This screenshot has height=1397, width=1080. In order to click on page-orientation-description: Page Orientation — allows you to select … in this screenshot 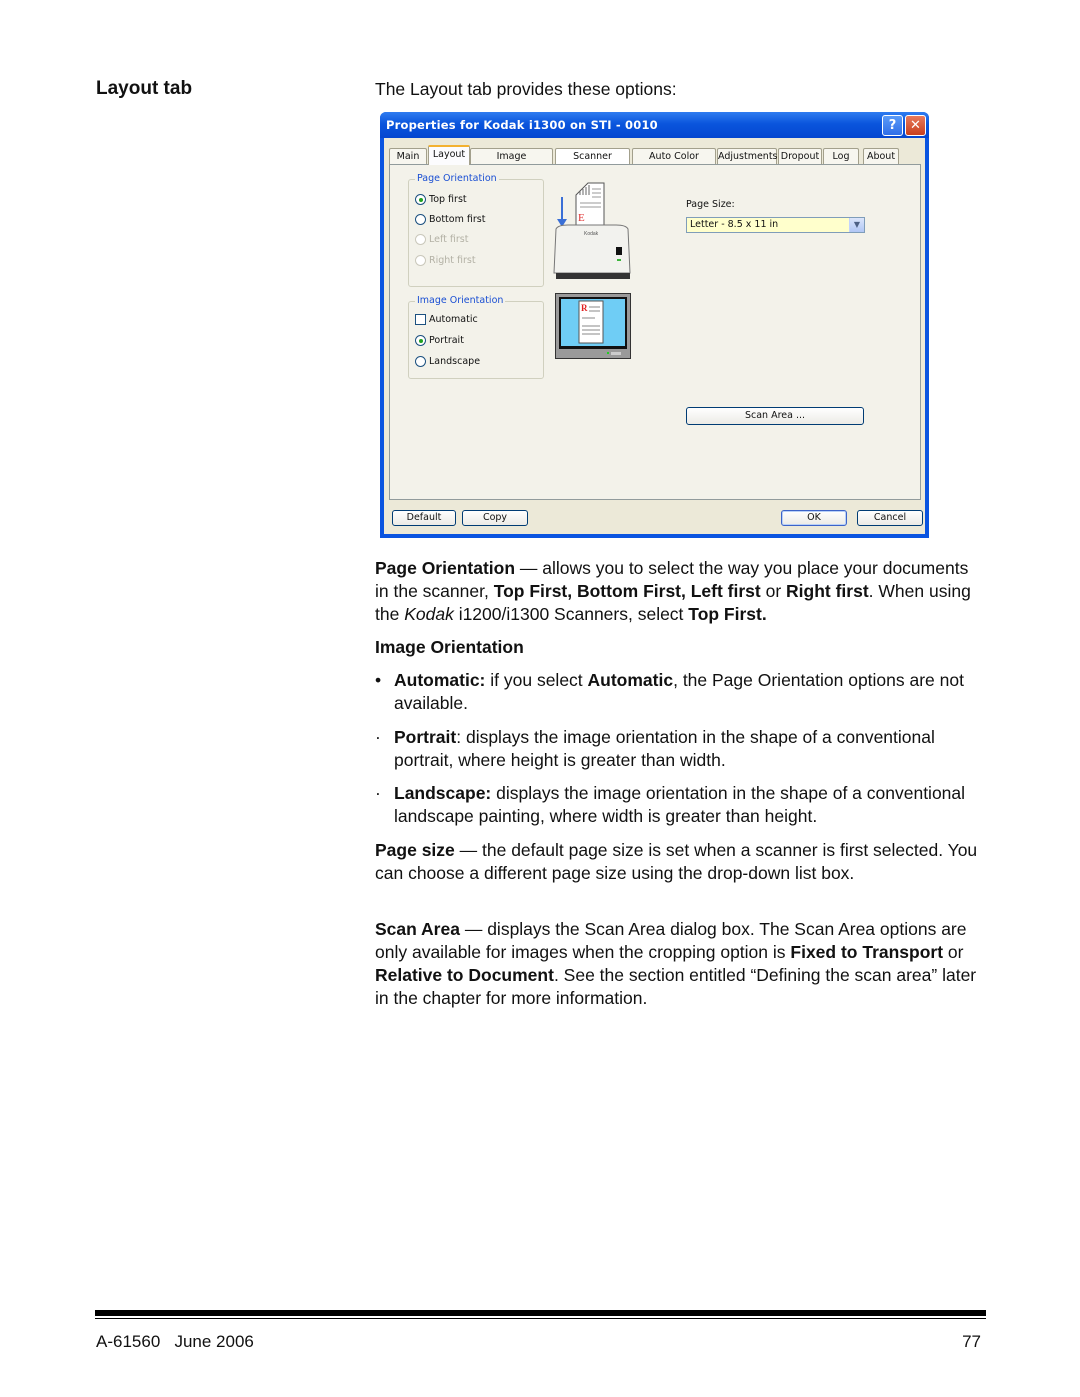, I will do `click(680, 591)`.